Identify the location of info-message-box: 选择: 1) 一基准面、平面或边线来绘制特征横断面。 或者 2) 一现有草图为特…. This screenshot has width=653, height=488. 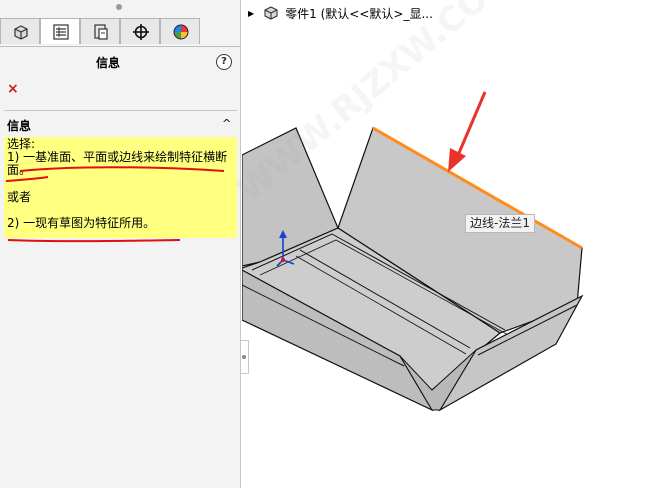
(120, 187).